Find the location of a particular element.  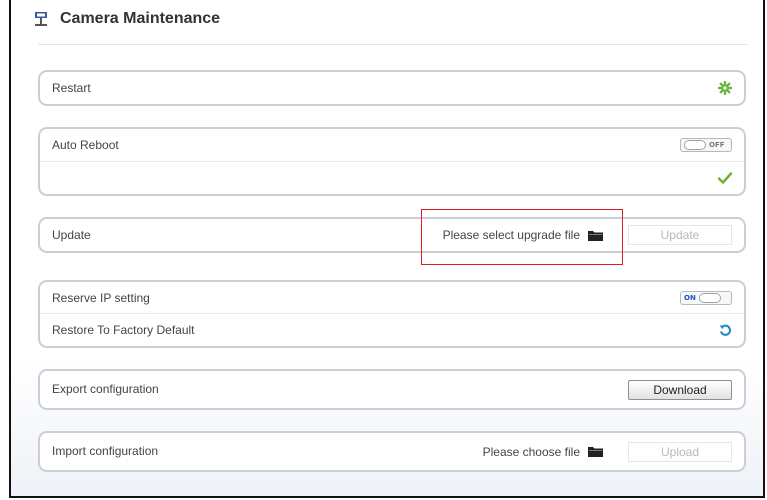

toggle-state-text: OFF is located at coordinates (717, 145).